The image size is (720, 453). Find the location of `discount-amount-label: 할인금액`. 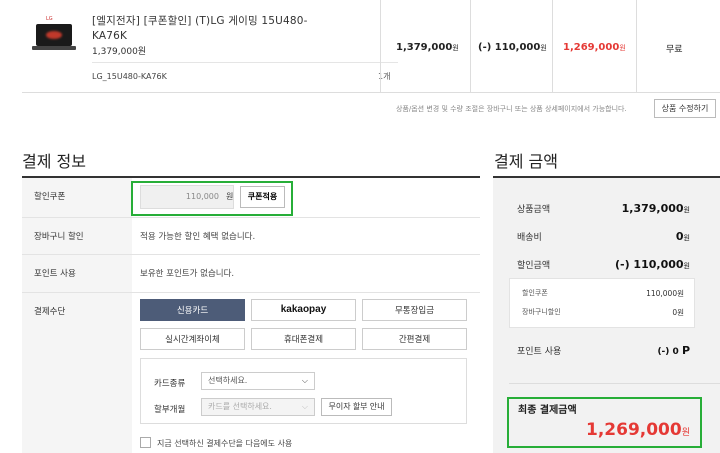

discount-amount-label: 할인금액 is located at coordinates (534, 266).